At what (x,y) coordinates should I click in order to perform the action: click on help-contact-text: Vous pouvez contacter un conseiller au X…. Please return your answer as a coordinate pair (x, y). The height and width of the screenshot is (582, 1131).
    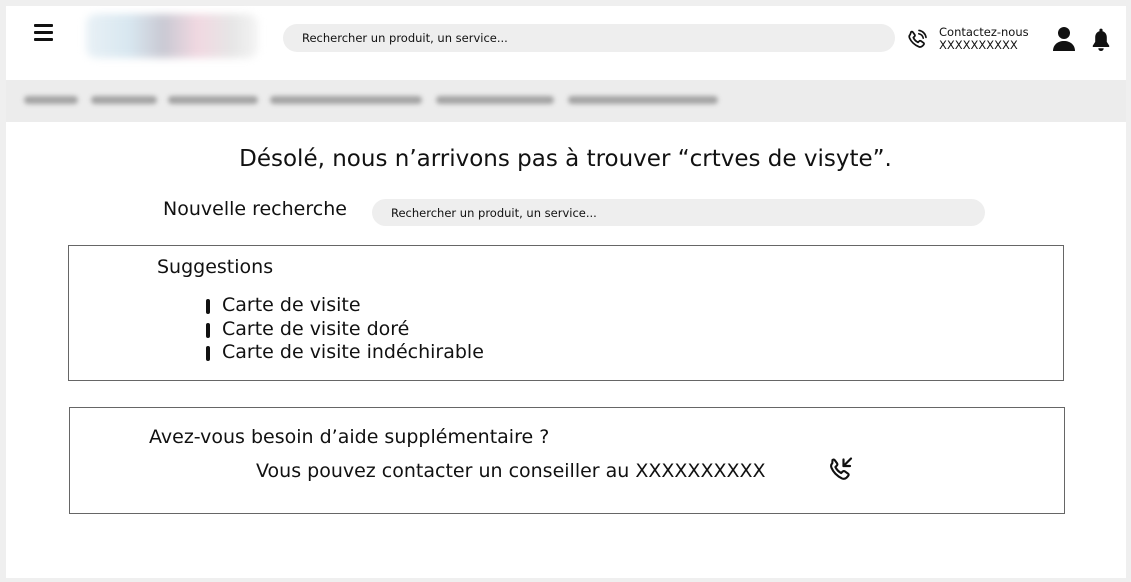
    Looking at the image, I should click on (511, 471).